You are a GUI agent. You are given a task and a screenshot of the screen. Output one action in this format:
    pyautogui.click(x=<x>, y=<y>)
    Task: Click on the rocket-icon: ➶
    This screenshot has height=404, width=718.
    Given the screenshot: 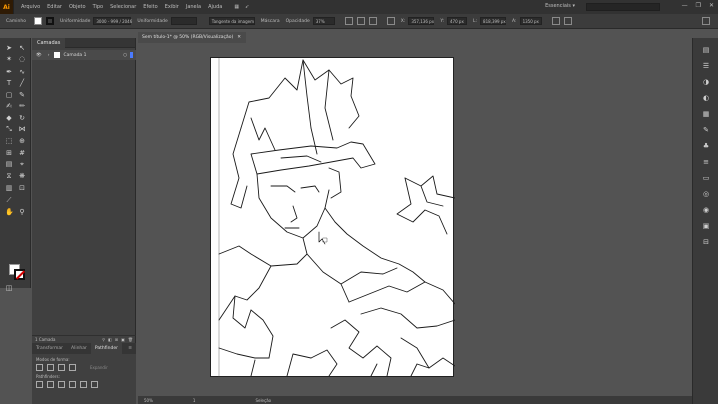 What is the action you would take?
    pyautogui.click(x=247, y=7)
    